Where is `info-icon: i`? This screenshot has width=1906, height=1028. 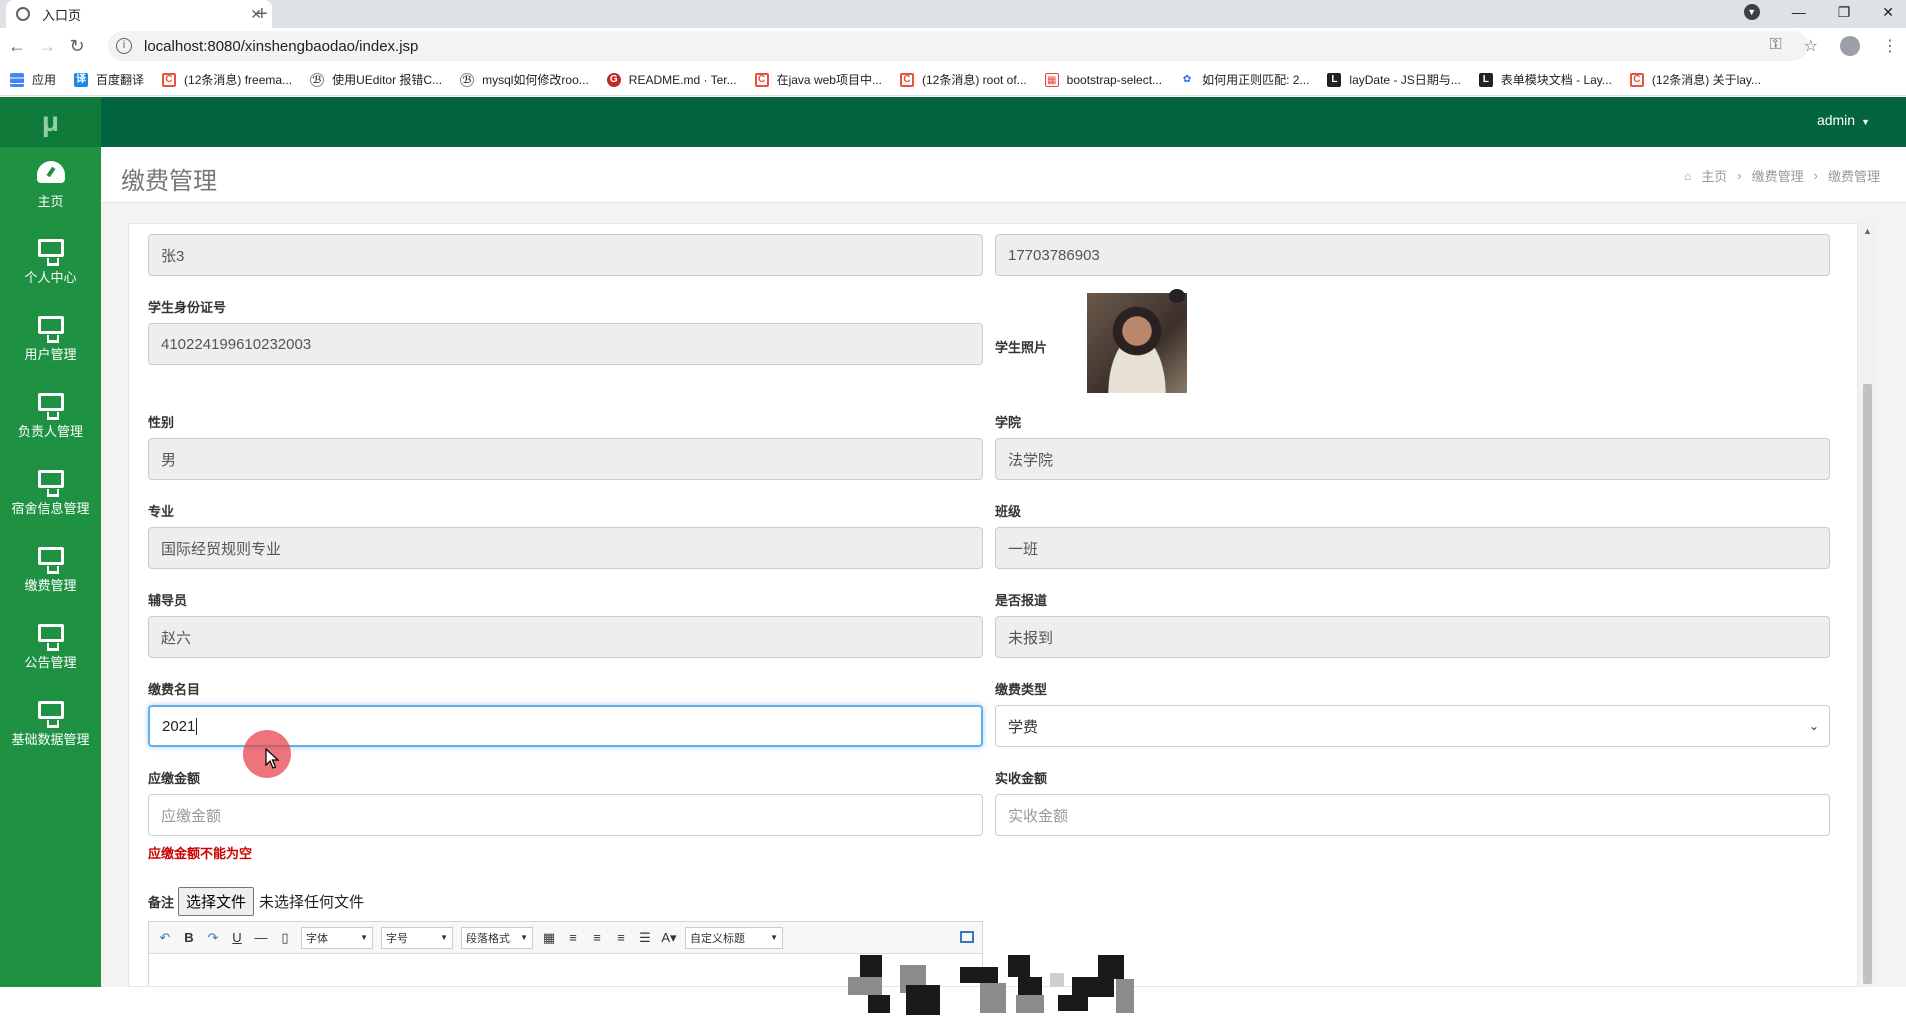
info-icon: i is located at coordinates (124, 46).